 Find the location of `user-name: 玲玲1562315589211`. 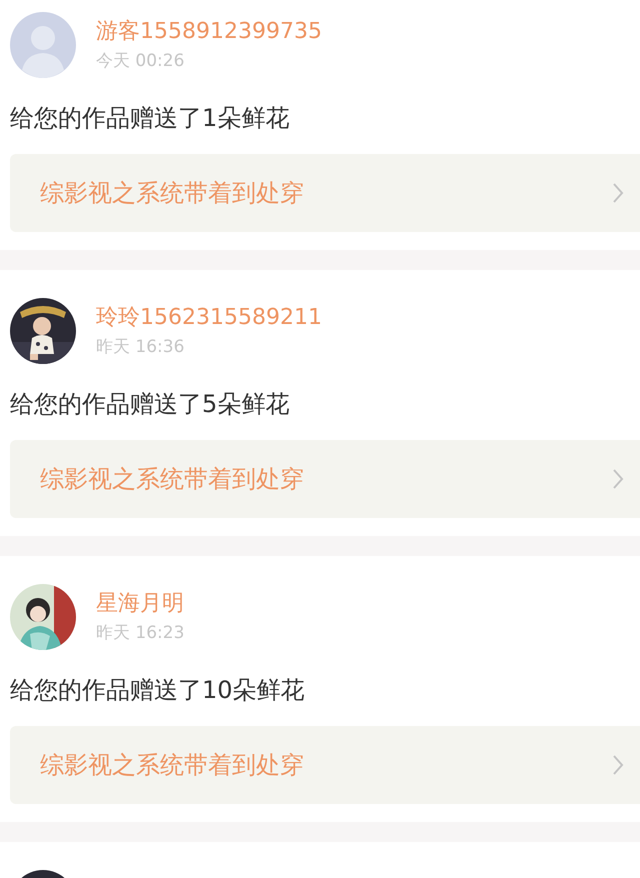

user-name: 玲玲1562315589211 is located at coordinates (209, 318).